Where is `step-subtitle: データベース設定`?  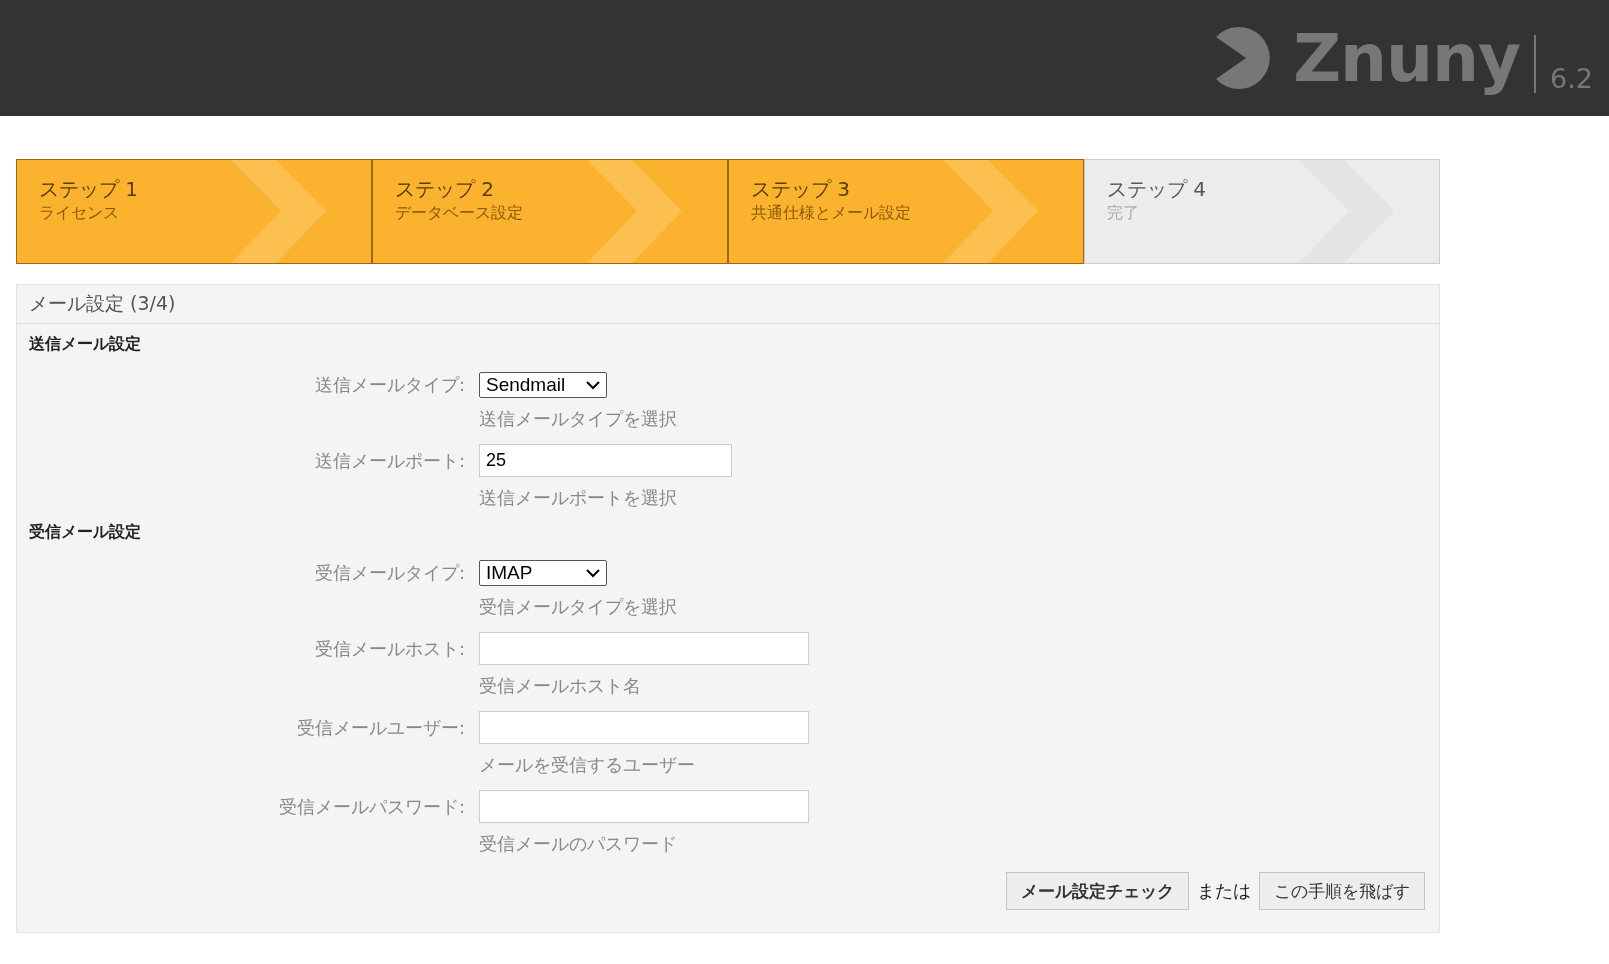 step-subtitle: データベース設定 is located at coordinates (459, 213).